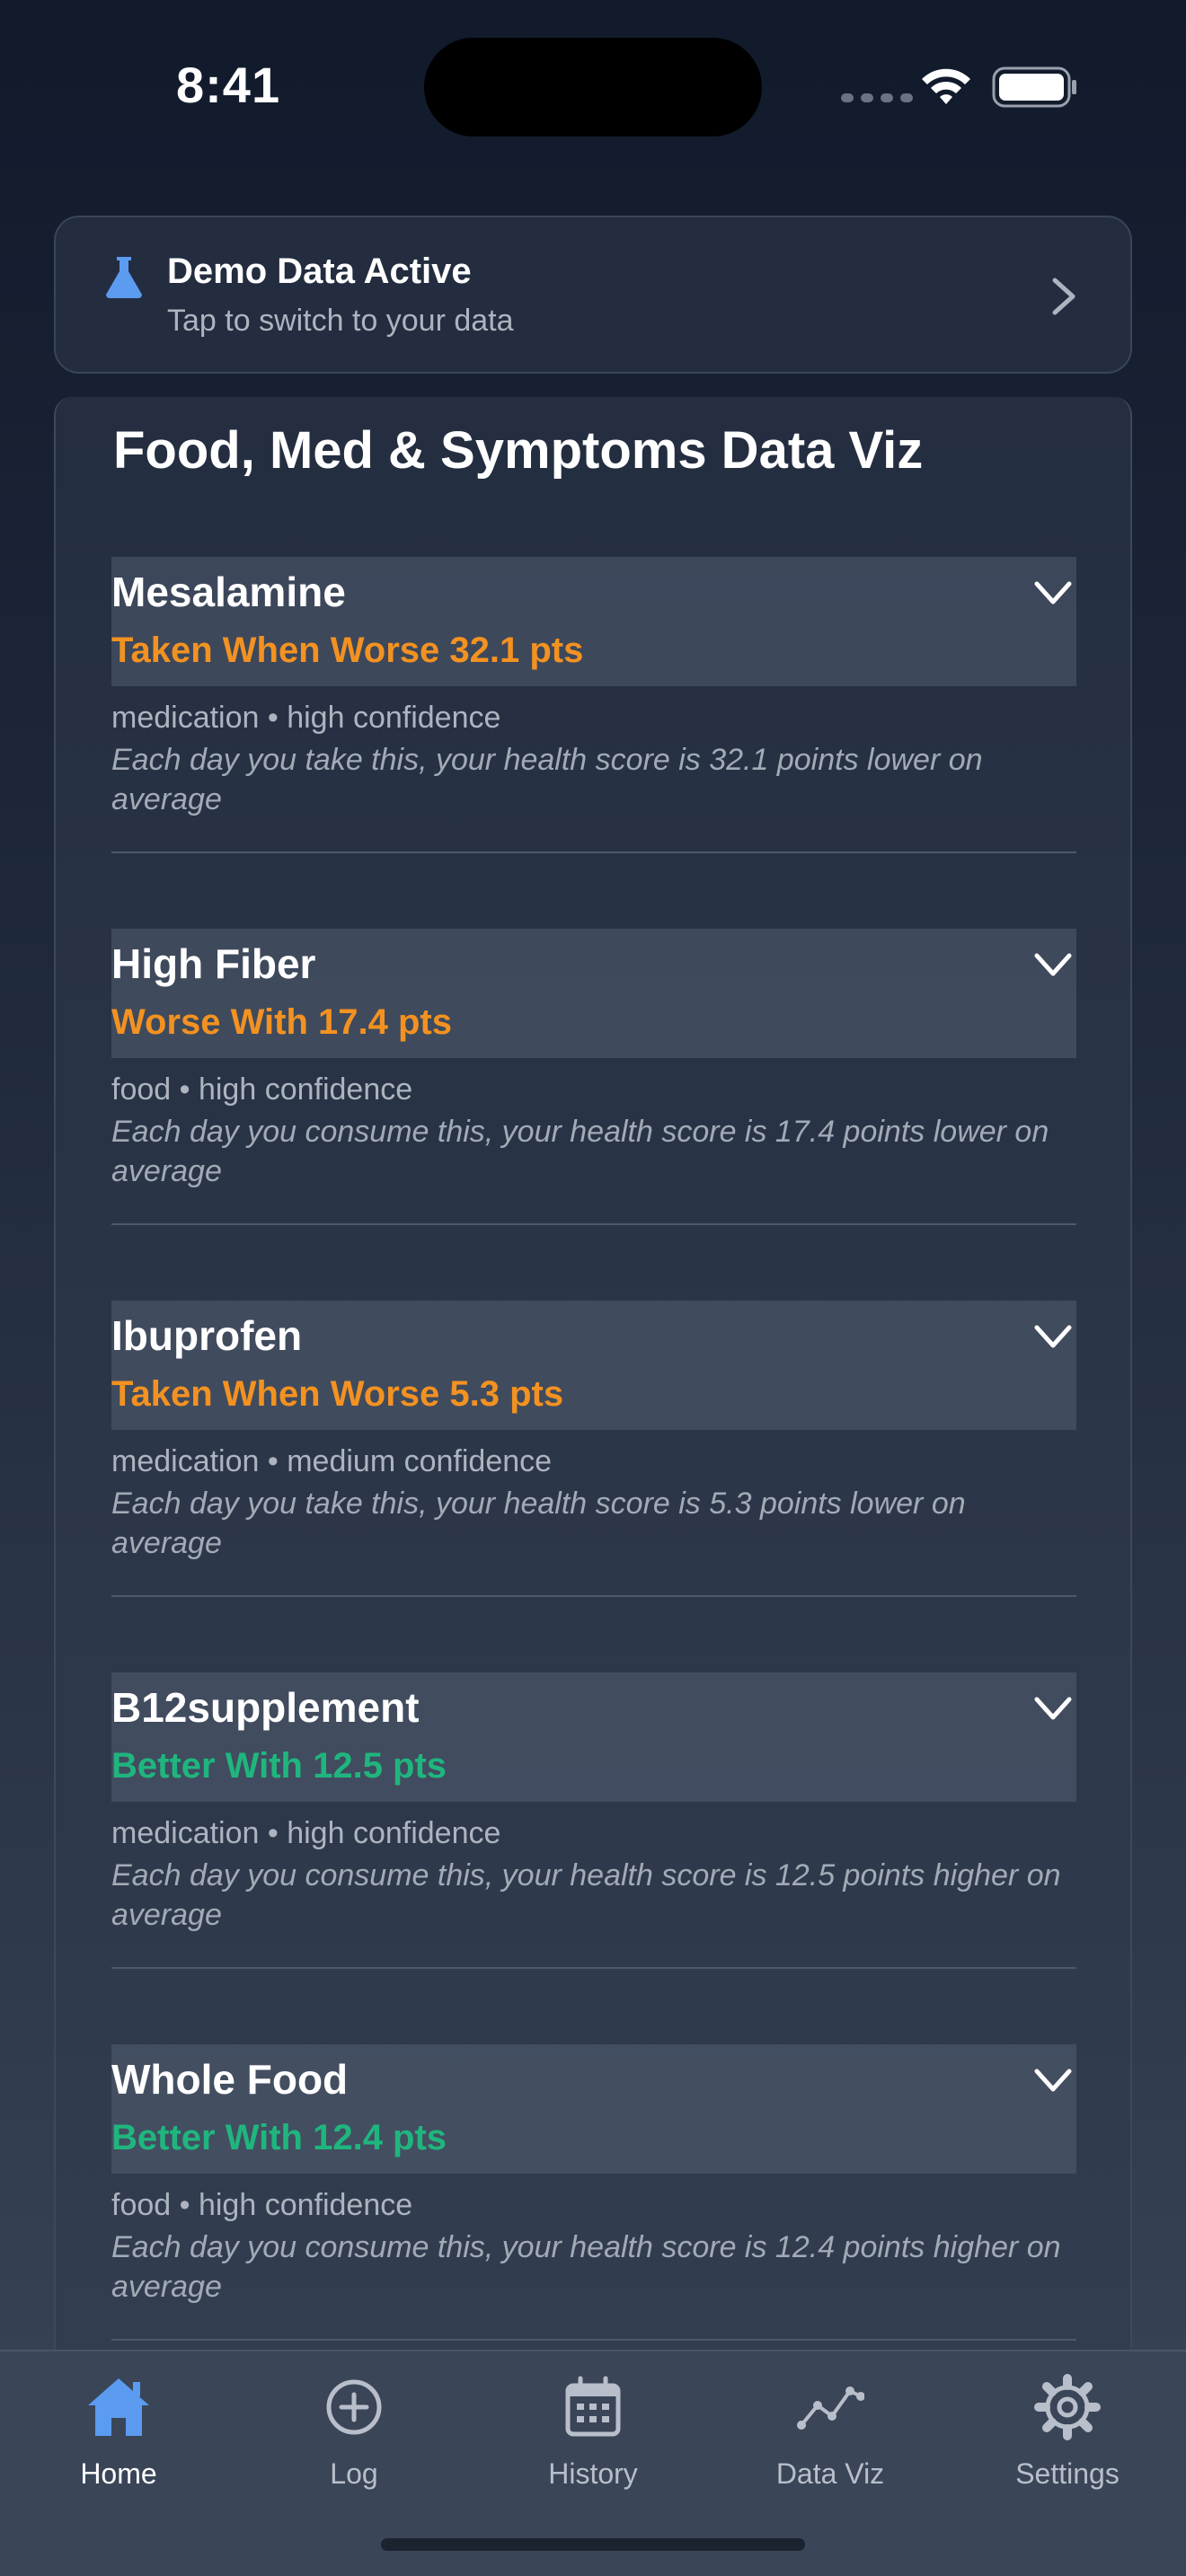  I want to click on insight-effect: Worse With 17.4 pts, so click(281, 1022).